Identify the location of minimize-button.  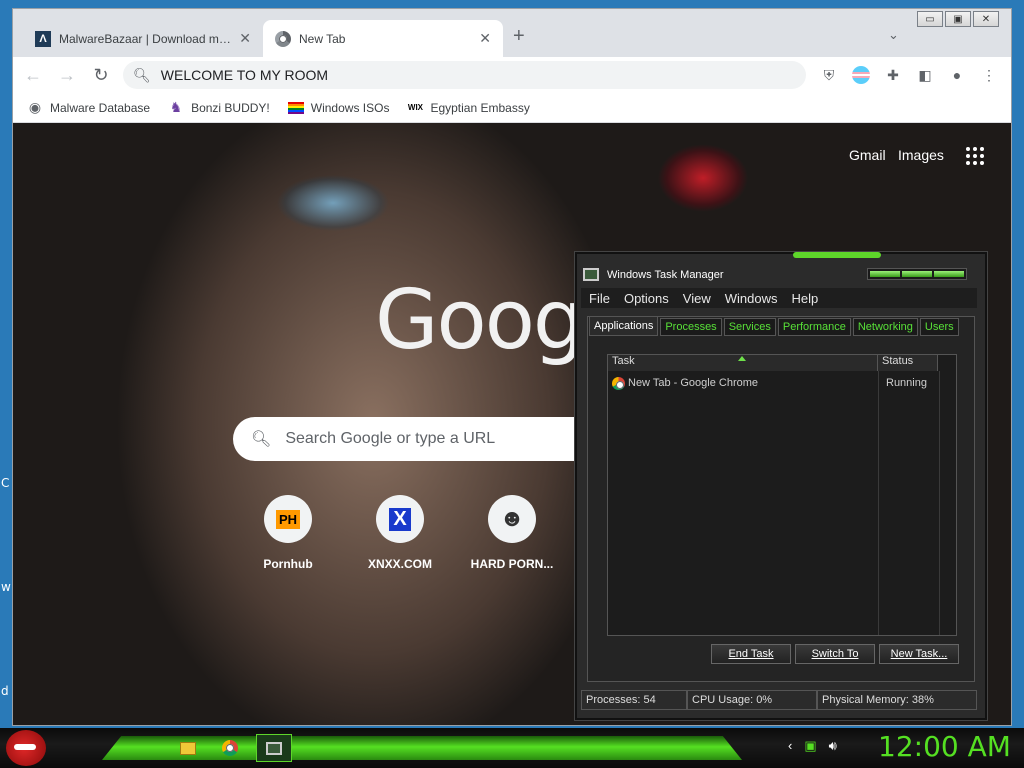
(885, 274).